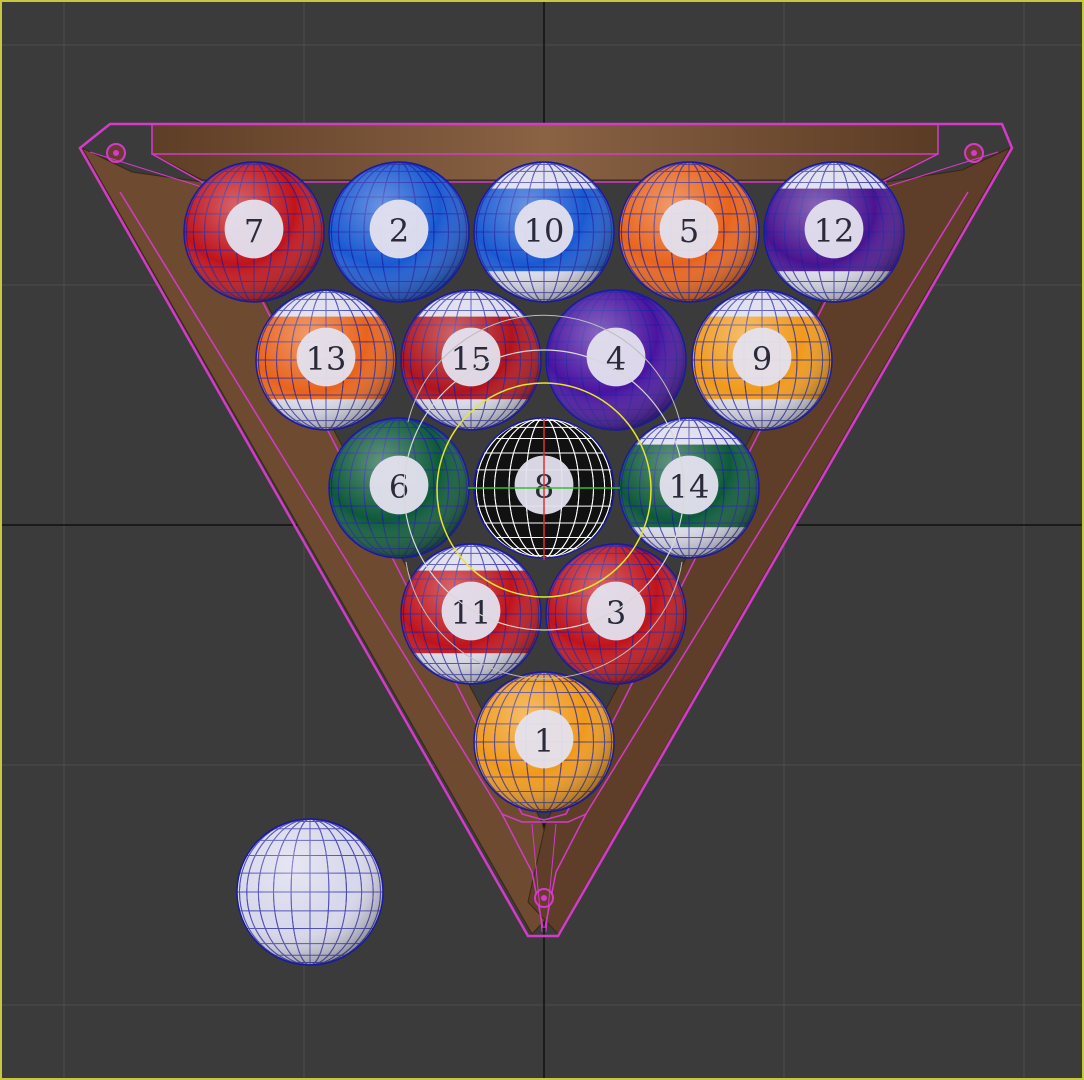 The width and height of the screenshot is (1084, 1080). I want to click on ball-13: 13, so click(326, 360).